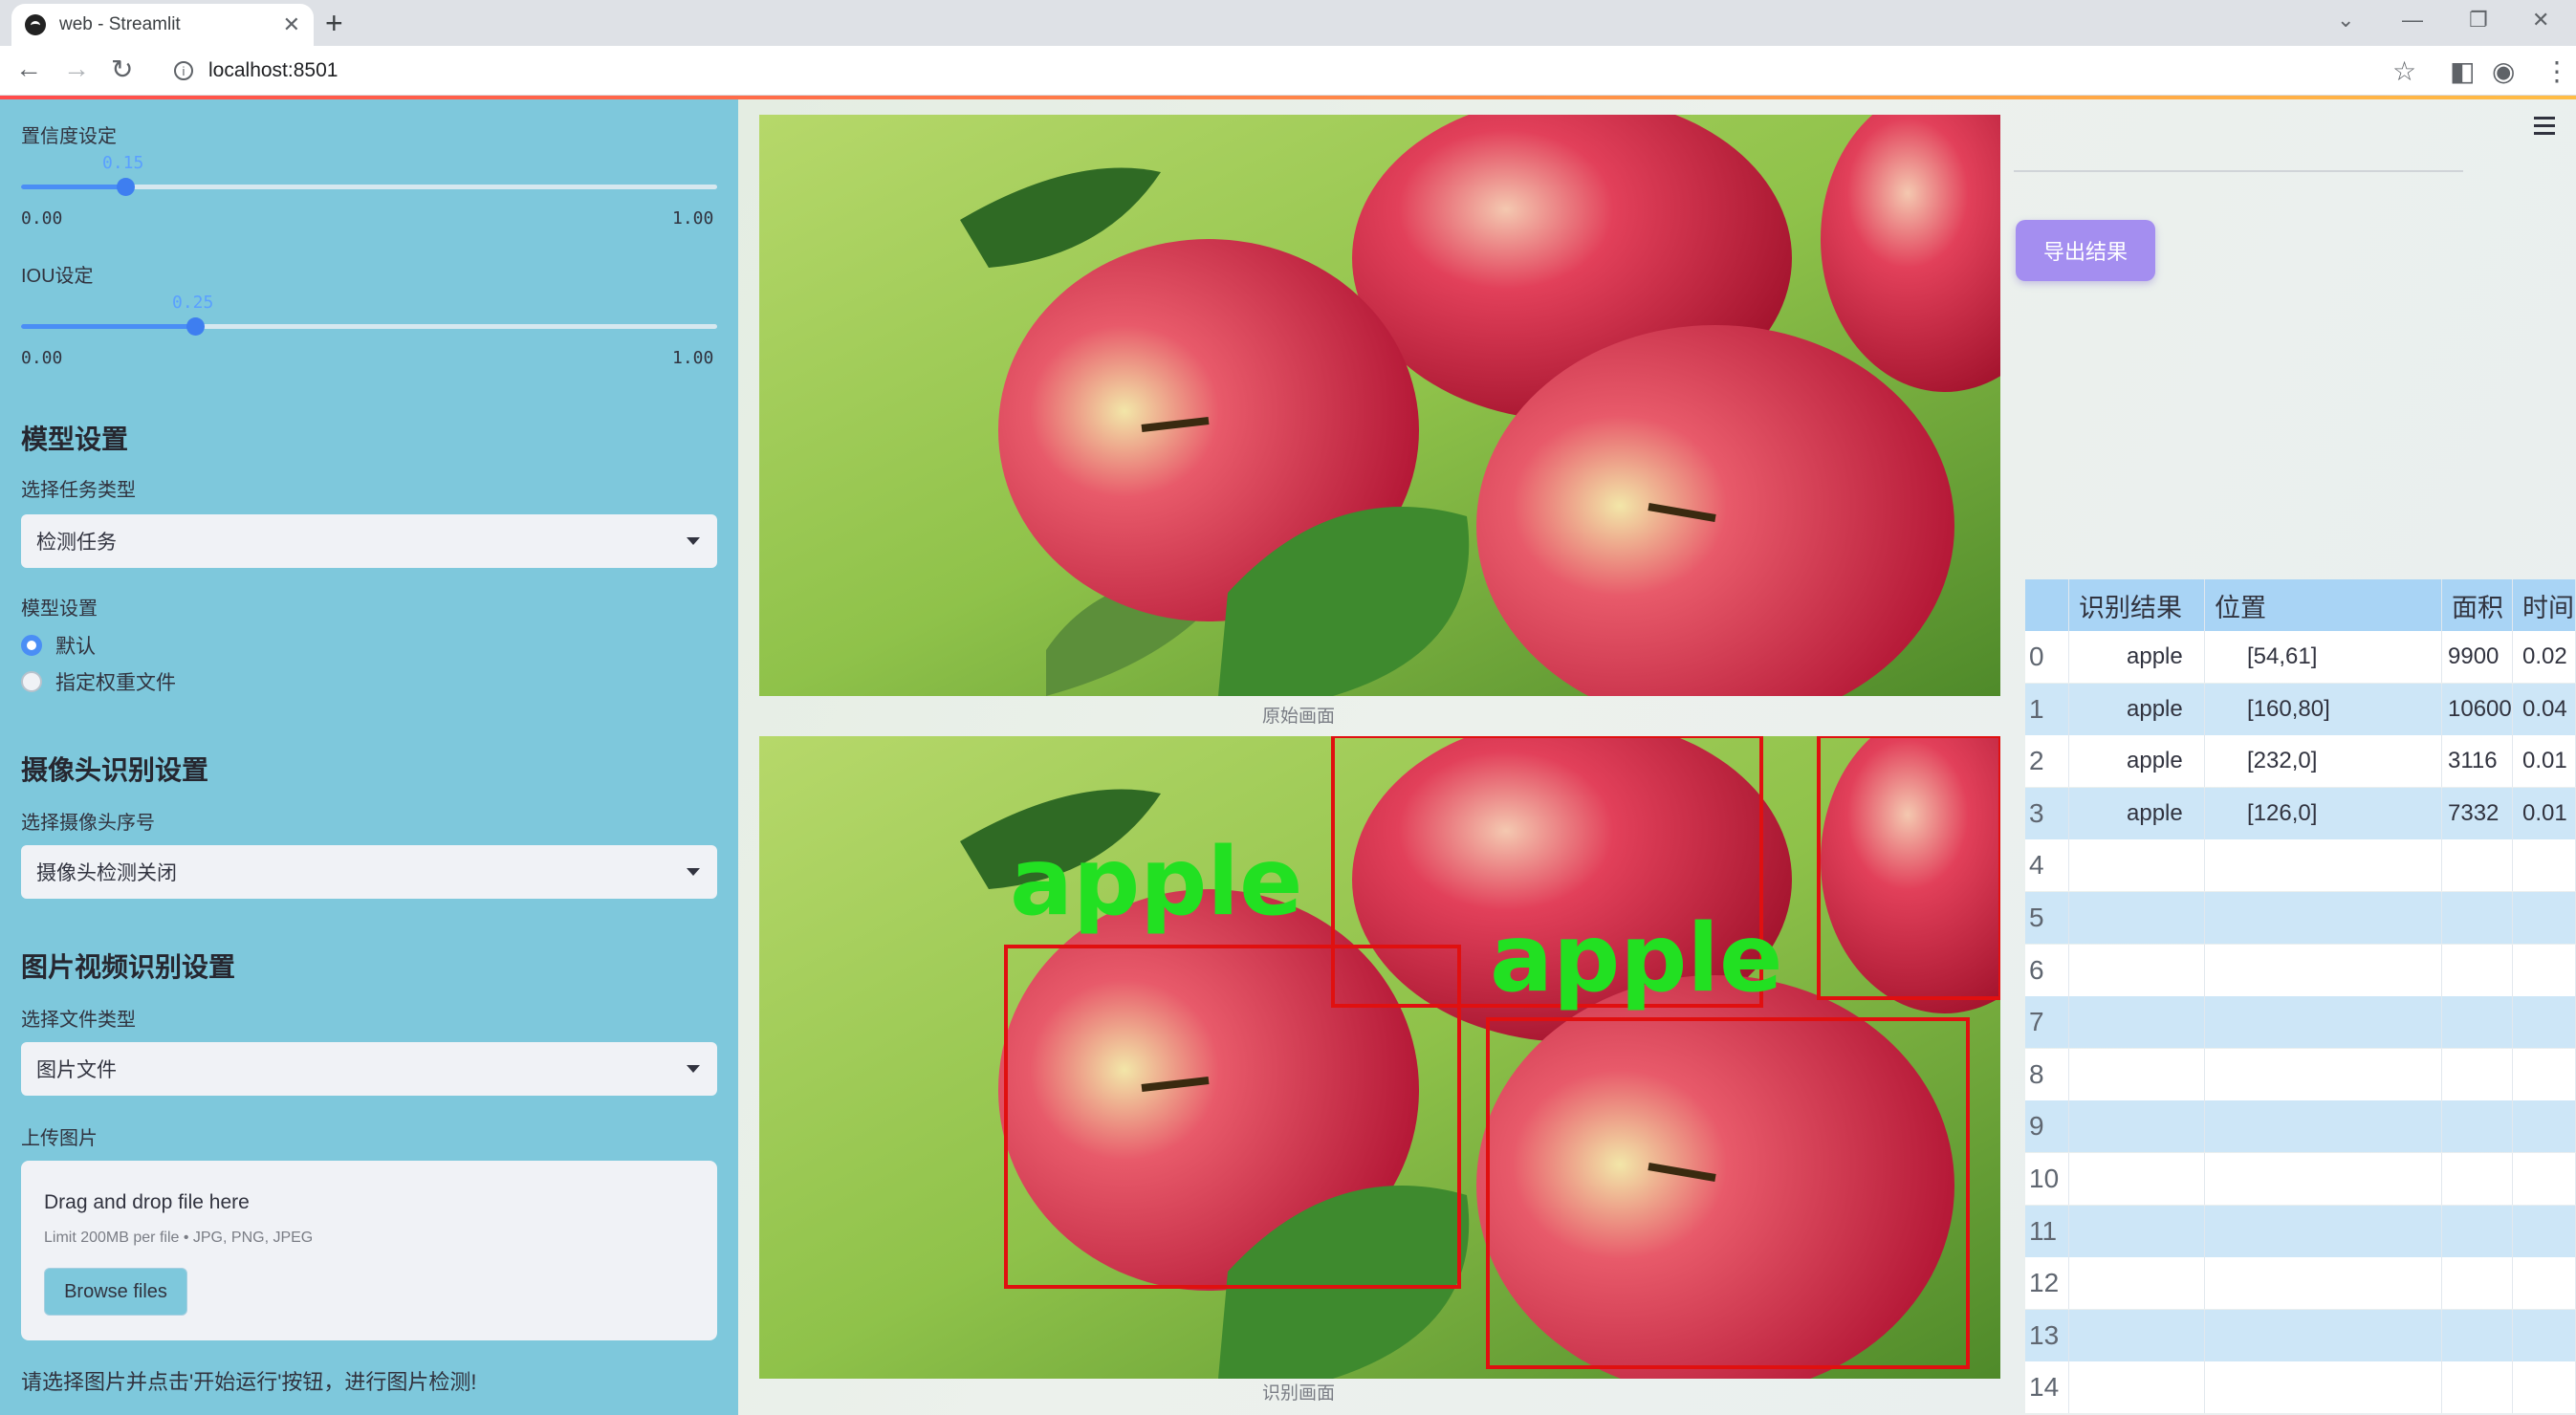 The width and height of the screenshot is (2576, 1415). Describe the element at coordinates (73, 187) in the screenshot. I see `conf-slider-fill` at that location.